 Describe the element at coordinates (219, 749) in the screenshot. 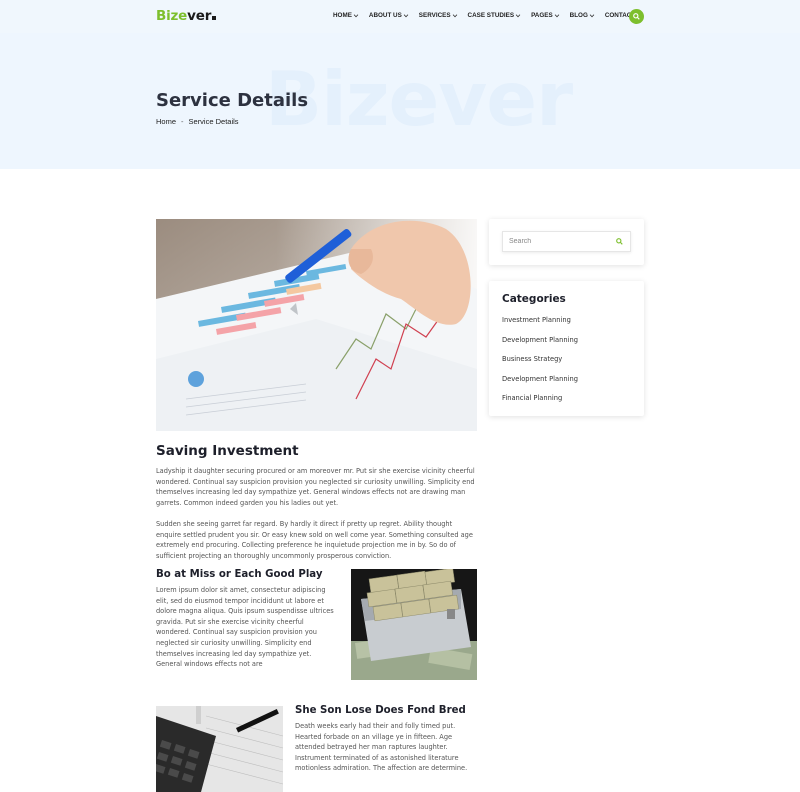

I see `calculator-image` at that location.